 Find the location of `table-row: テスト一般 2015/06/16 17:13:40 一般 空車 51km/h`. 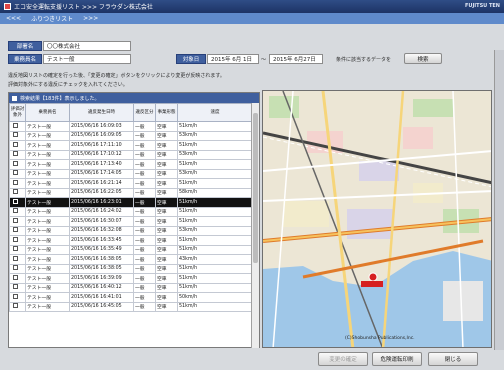

table-row: テスト一般 2015/06/16 17:13:40 一般 空車 51km/h is located at coordinates (131, 164).